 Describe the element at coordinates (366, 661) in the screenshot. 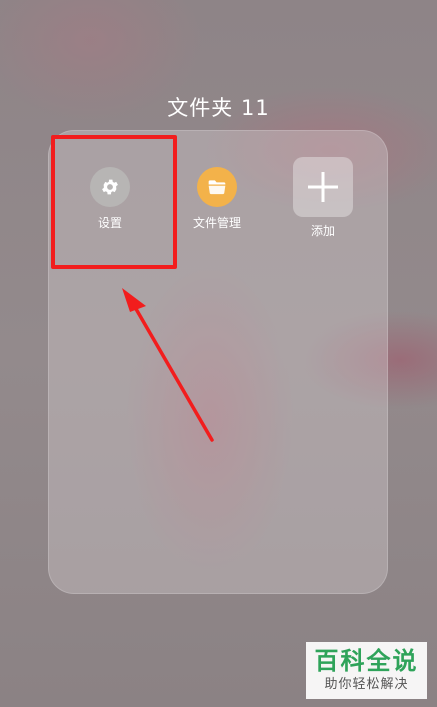

I see `watermark-main: 百科全说` at that location.